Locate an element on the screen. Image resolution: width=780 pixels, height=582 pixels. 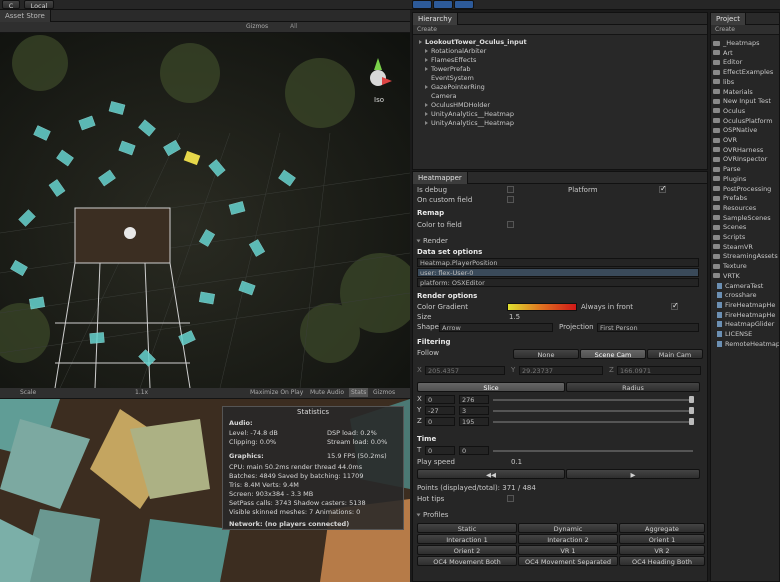
tab-asset-store: Asset Store is located at coordinates (25, 16).